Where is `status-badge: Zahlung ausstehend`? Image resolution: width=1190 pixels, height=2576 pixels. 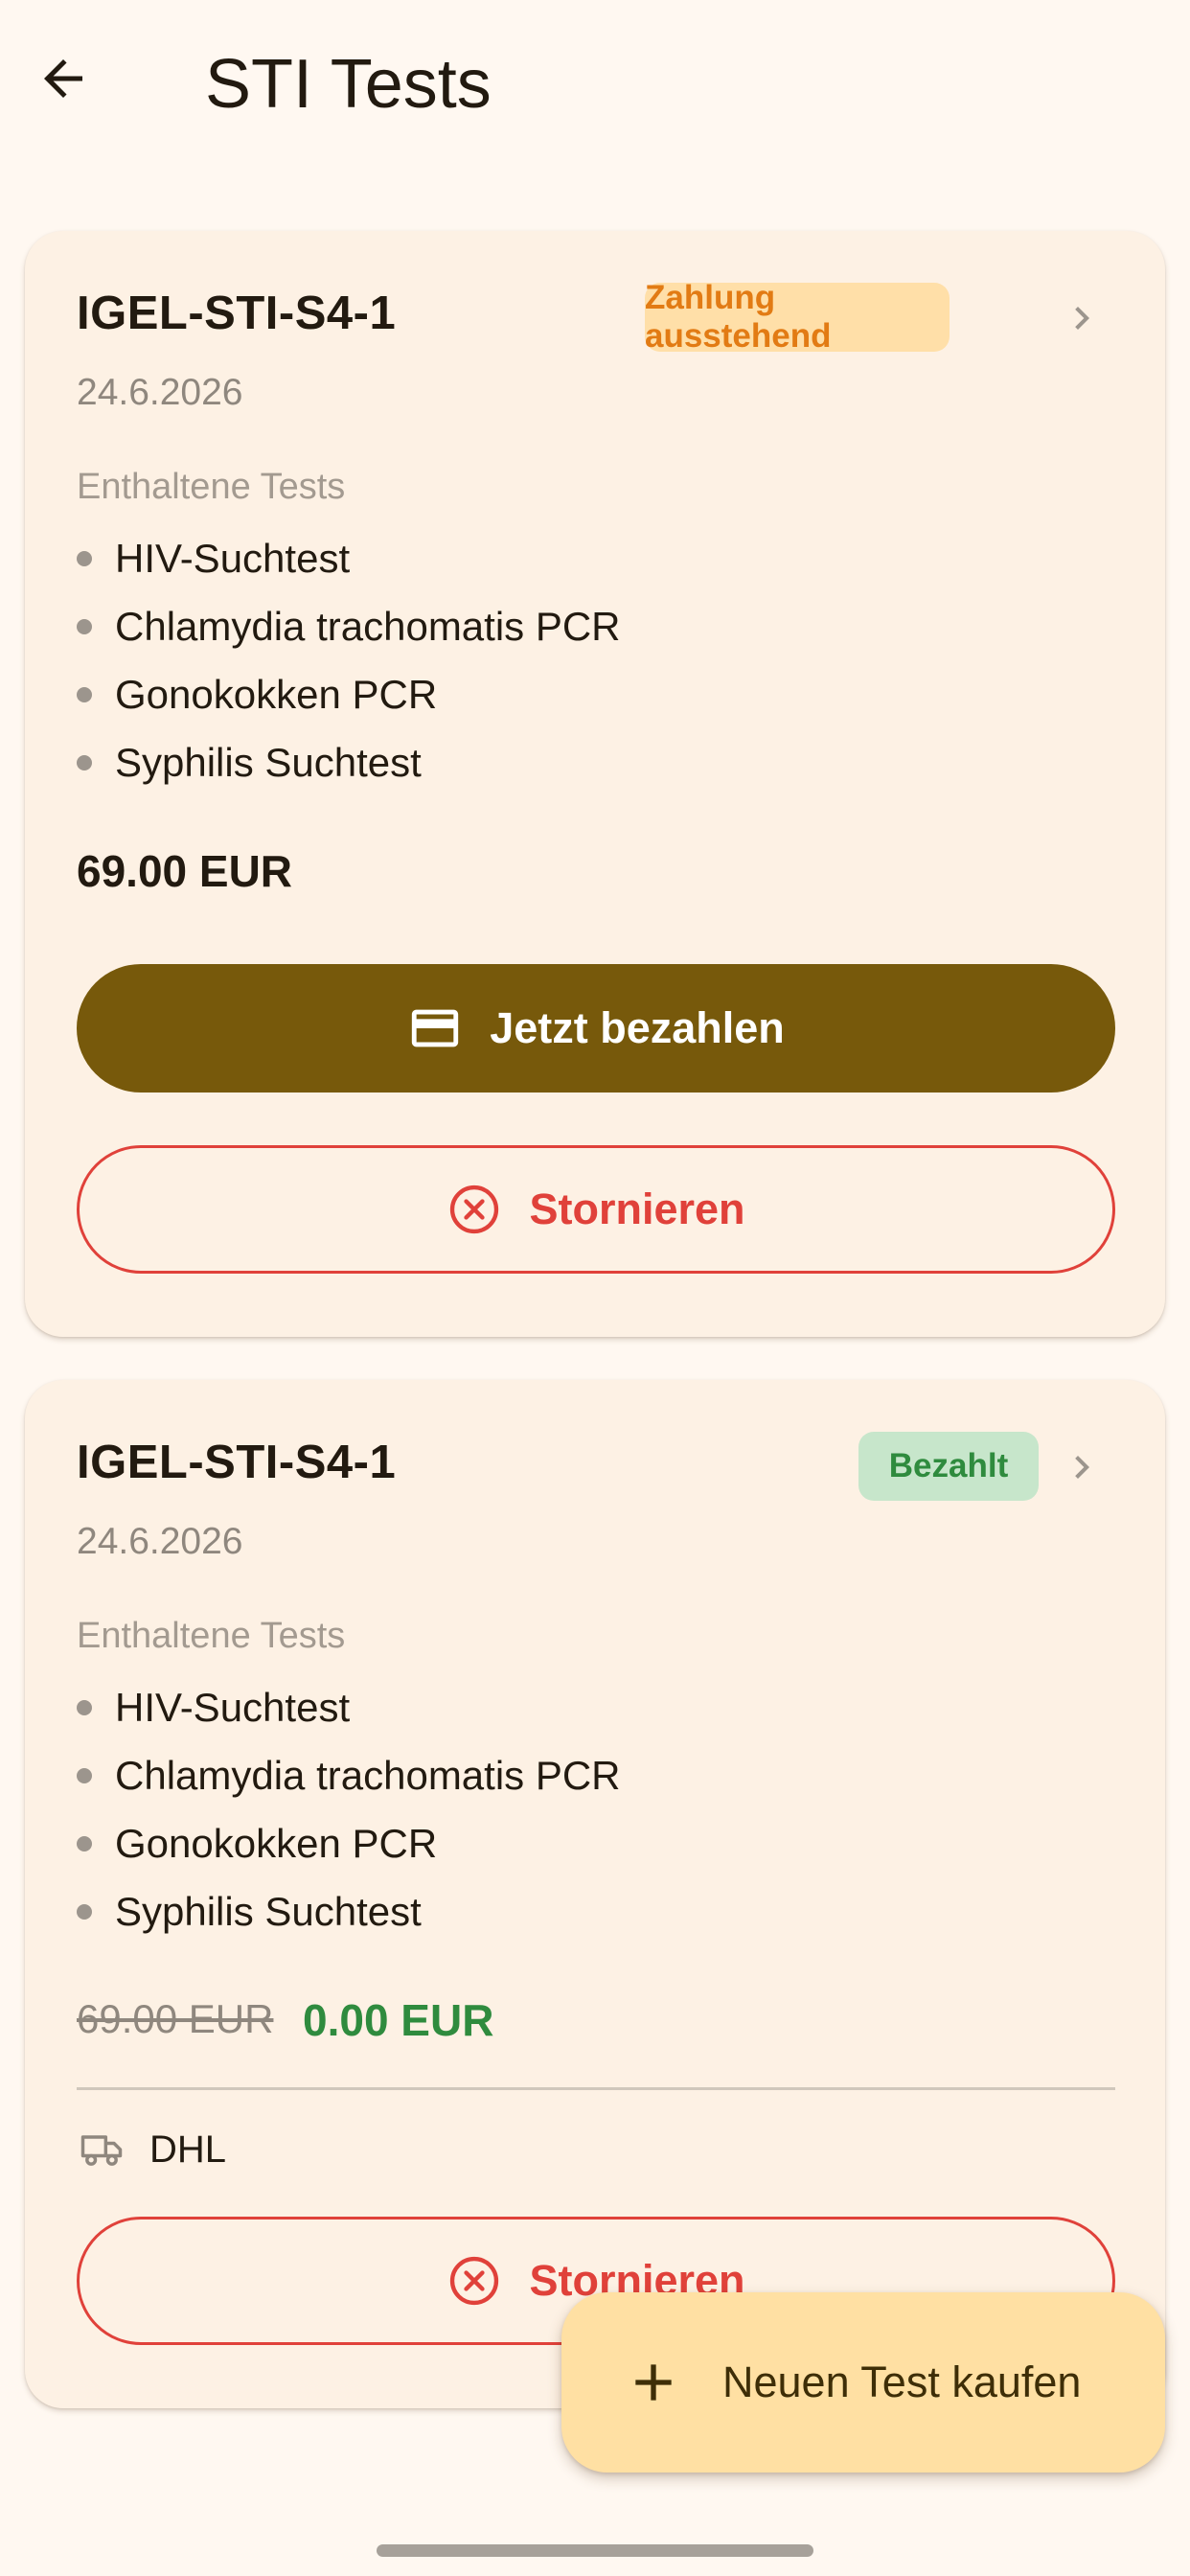
status-badge: Zahlung ausstehend is located at coordinates (797, 317).